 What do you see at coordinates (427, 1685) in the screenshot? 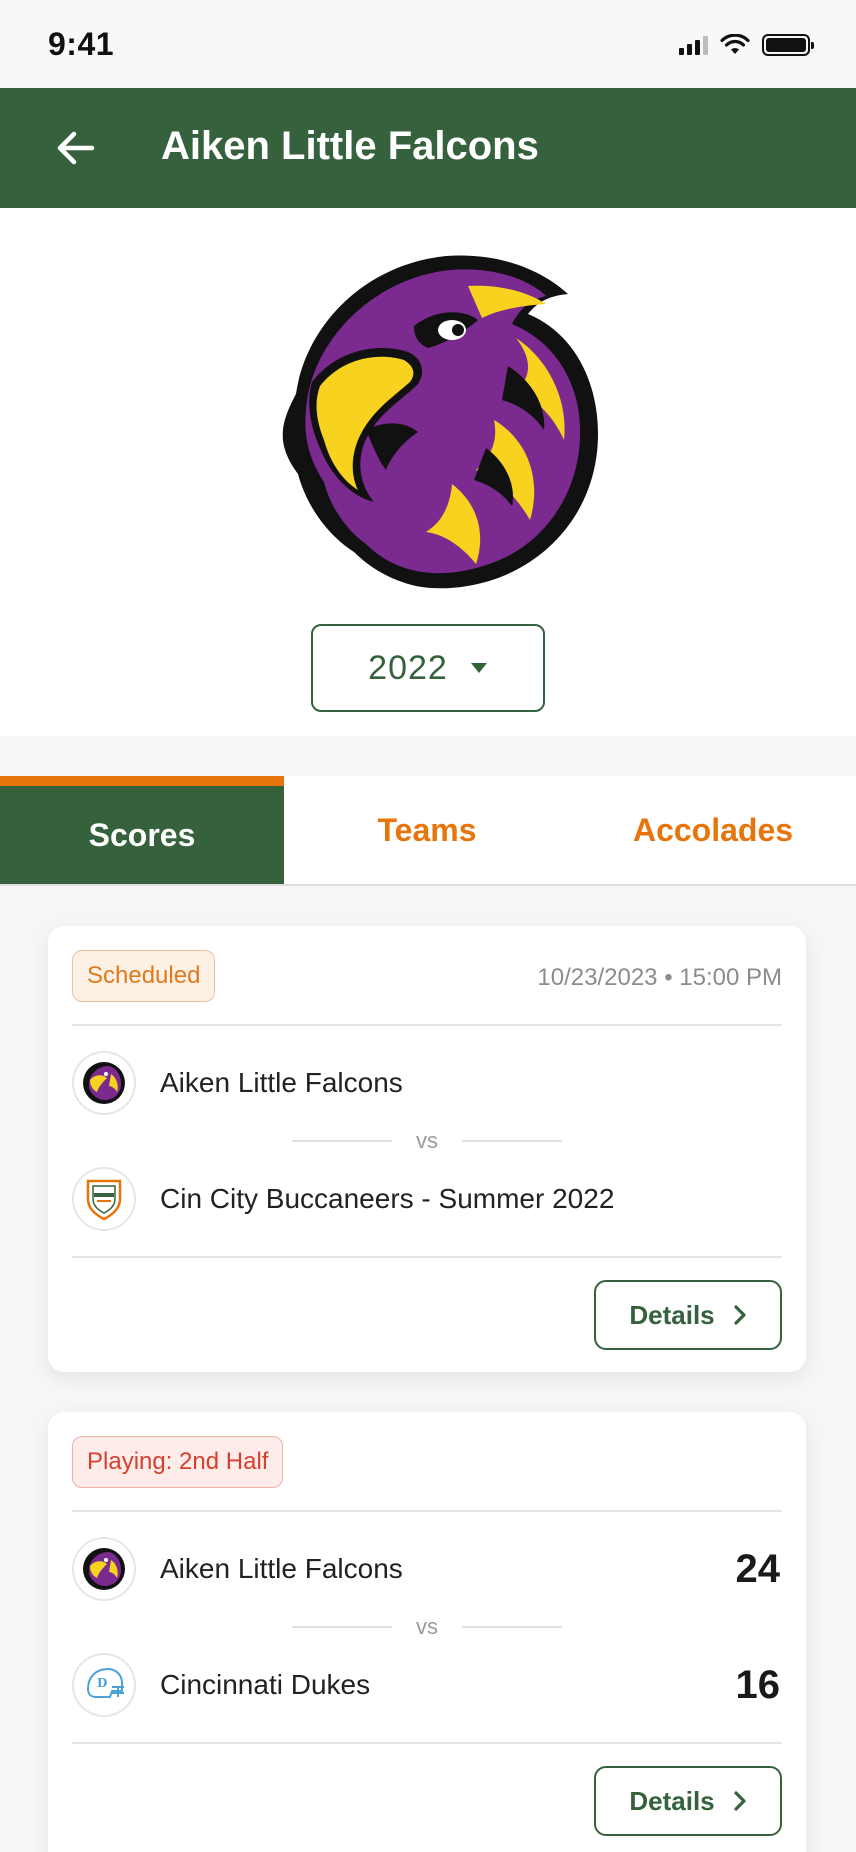
I see `away-team-row: D Cincinnati Dukes 16` at bounding box center [427, 1685].